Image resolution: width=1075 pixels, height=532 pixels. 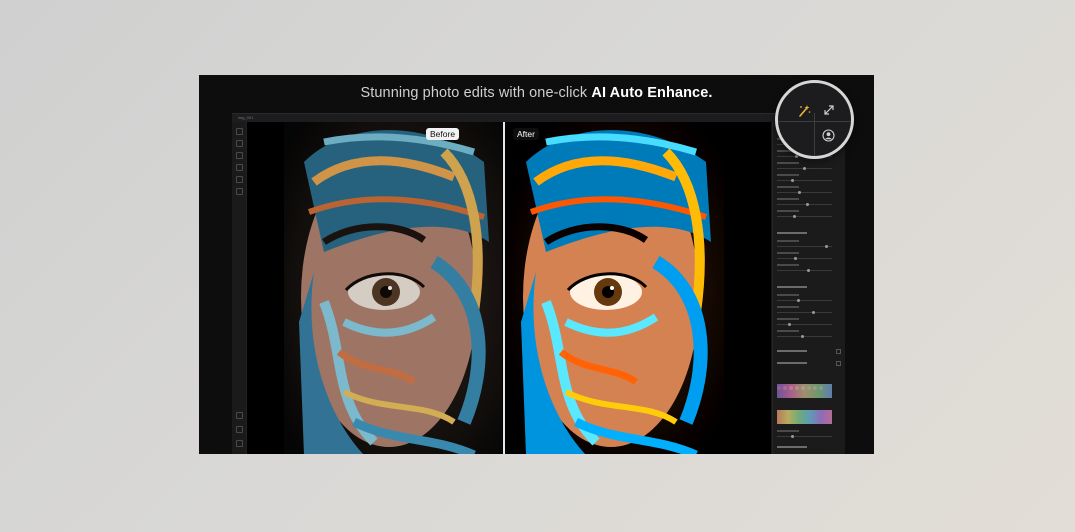 I want to click on user-enhance-icon, so click(x=828, y=135).